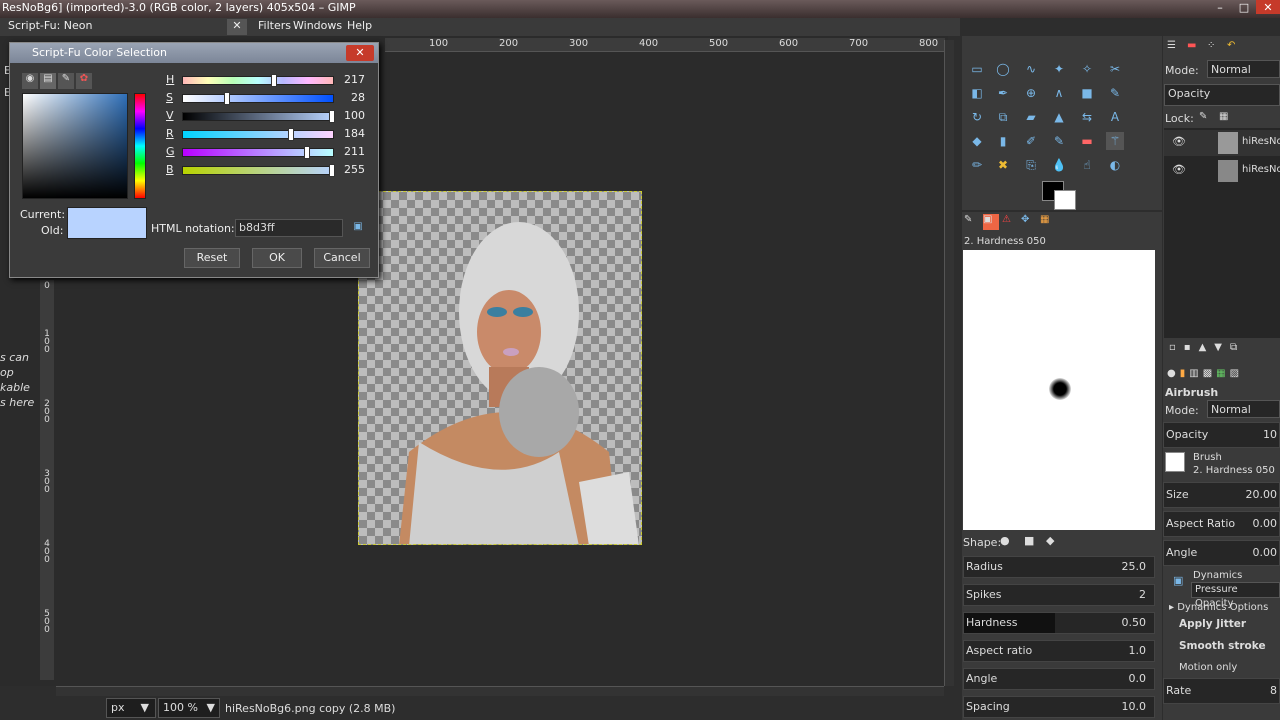  I want to click on device-tab-icon: ▮, so click(1183, 373).